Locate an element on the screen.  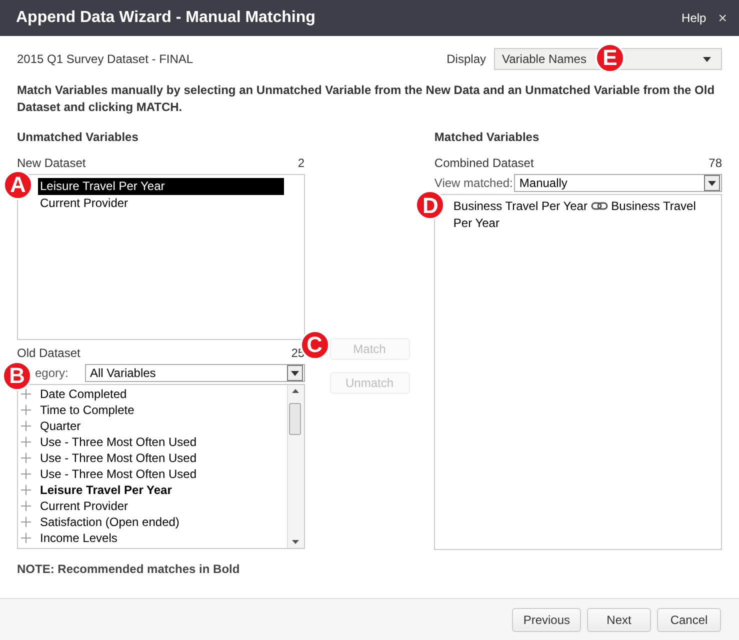
scrollbar is located at coordinates (295, 466).